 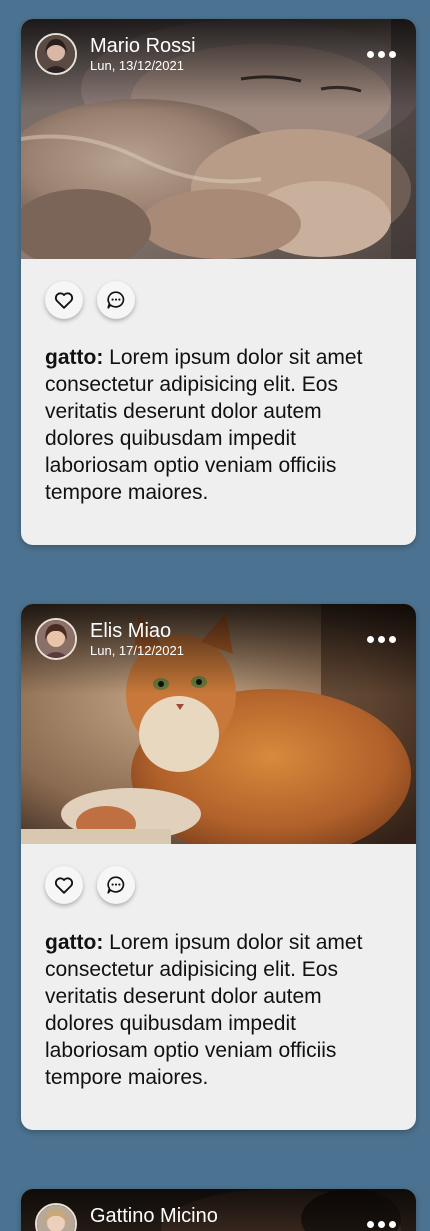 I want to click on author-name: Gattino Micino, so click(x=154, y=1216).